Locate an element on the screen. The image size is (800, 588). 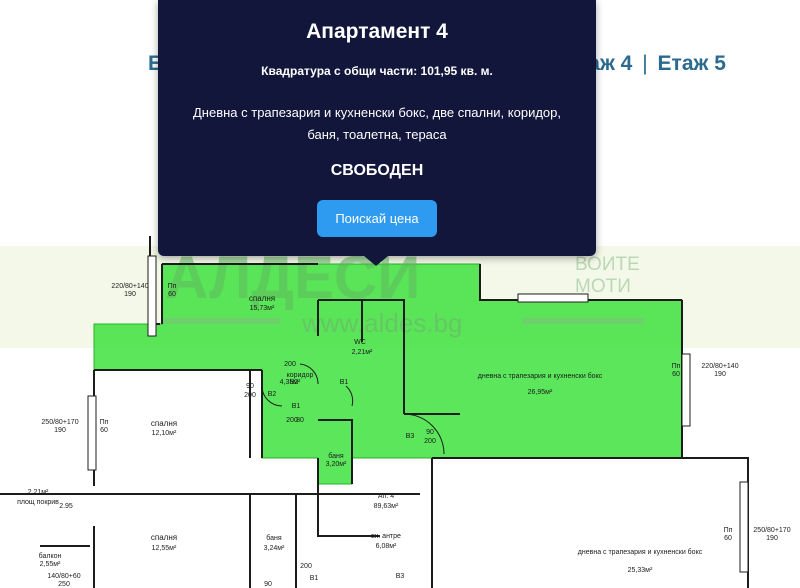
apartment-title: Апартамент 4 is located at coordinates (377, 31).